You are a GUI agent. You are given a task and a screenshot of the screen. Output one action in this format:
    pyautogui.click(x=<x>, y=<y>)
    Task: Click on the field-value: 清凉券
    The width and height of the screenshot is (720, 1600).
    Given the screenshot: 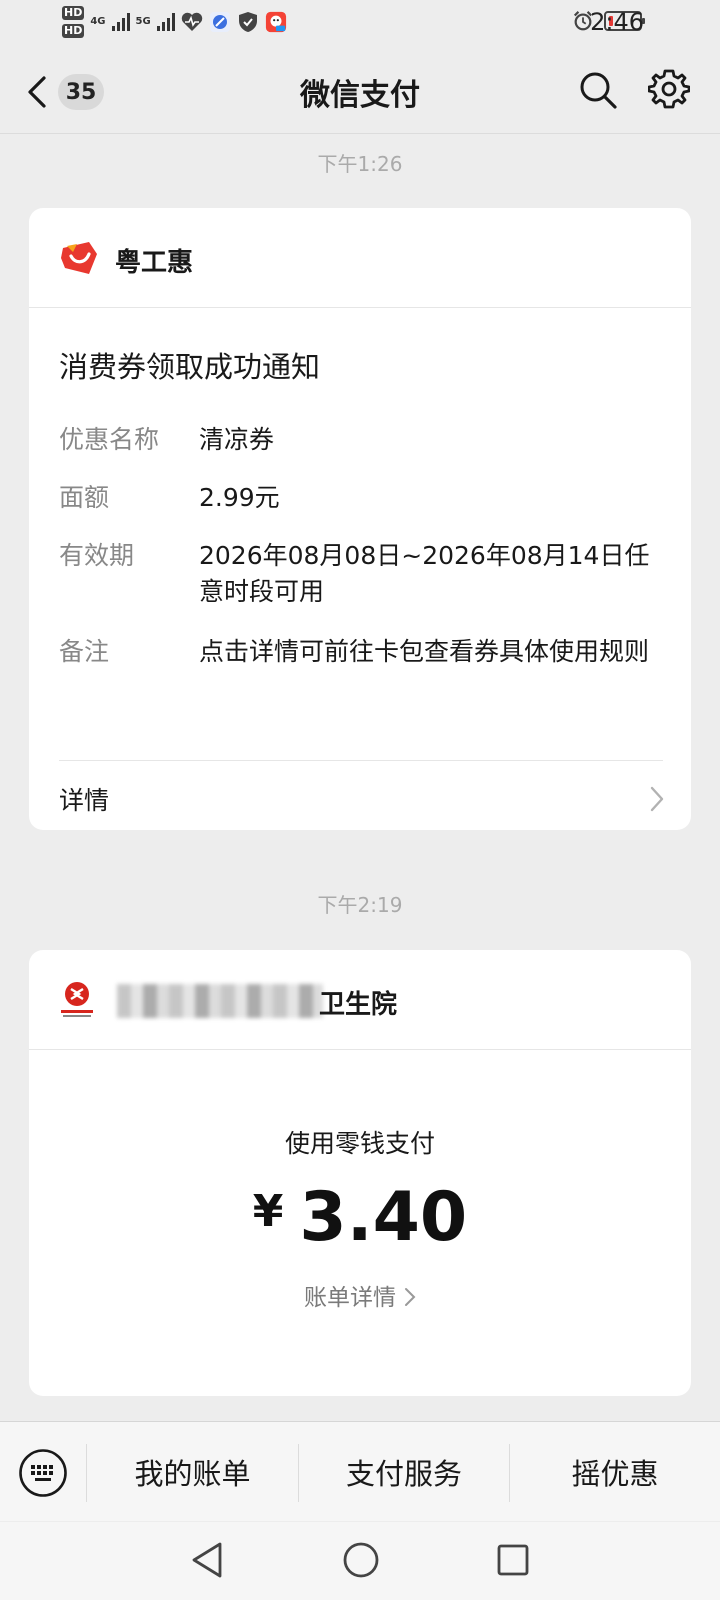 What is the action you would take?
    pyautogui.click(x=237, y=439)
    